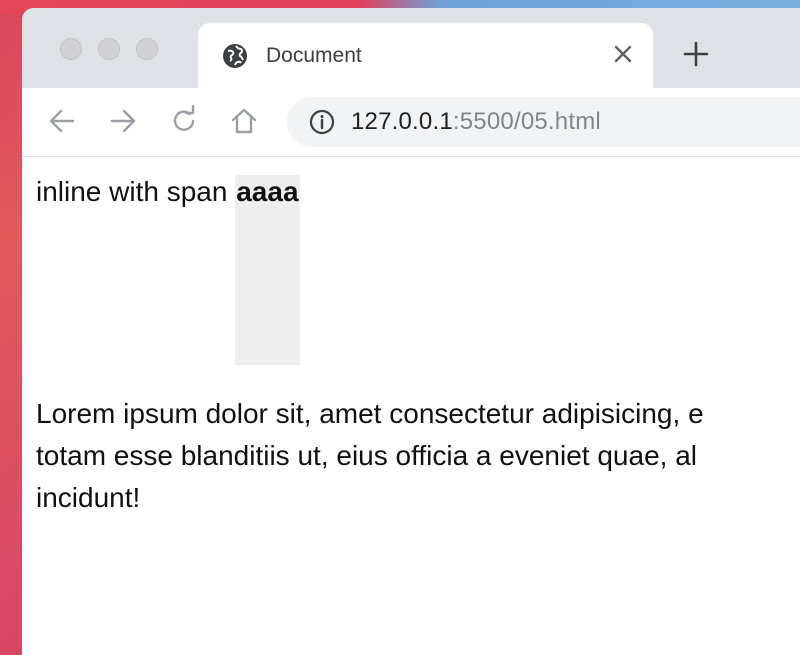 The height and width of the screenshot is (655, 800). Describe the element at coordinates (168, 270) in the screenshot. I see `inline-paragraph: inline with span aaaa` at that location.